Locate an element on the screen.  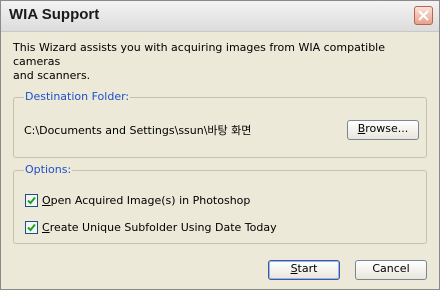
window-title: WIA Support is located at coordinates (54, 14).